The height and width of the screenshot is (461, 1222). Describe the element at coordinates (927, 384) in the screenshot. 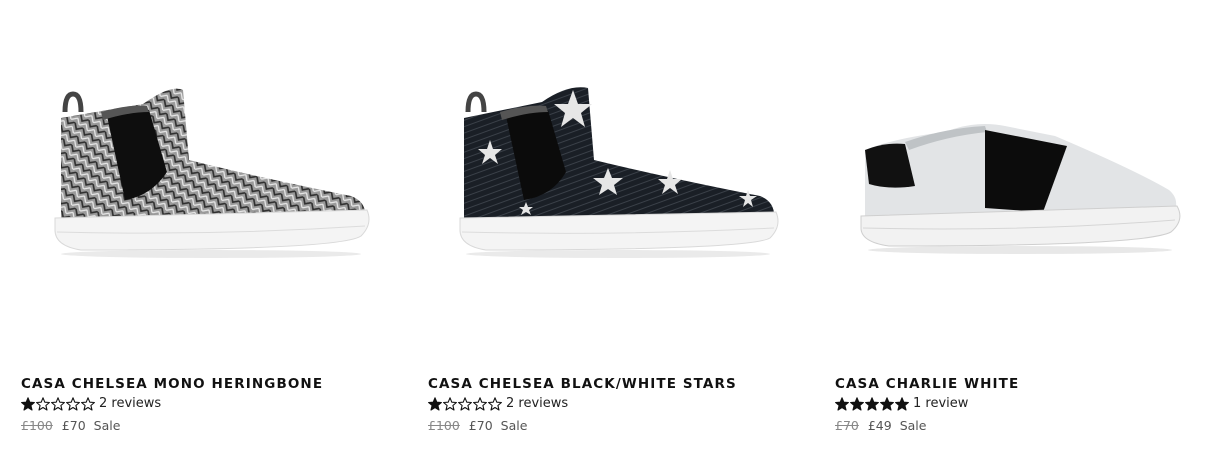

I see `product-title: CASA CHARLIE WHITE` at that location.